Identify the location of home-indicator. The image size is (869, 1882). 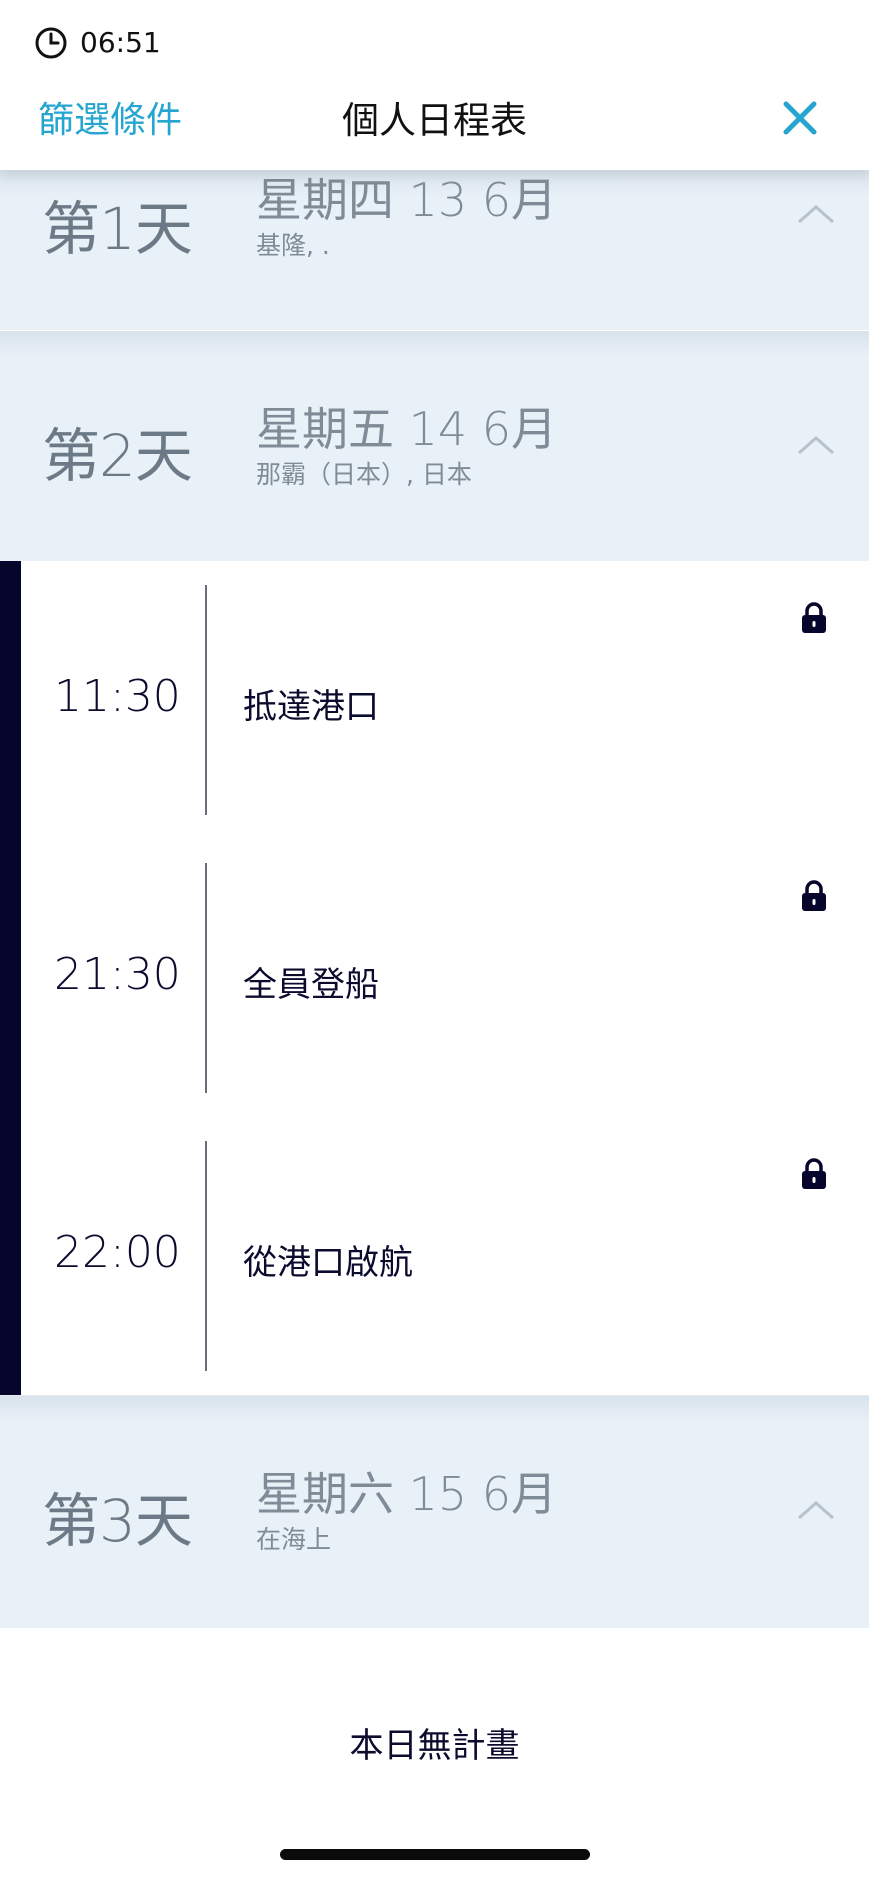
(435, 1854).